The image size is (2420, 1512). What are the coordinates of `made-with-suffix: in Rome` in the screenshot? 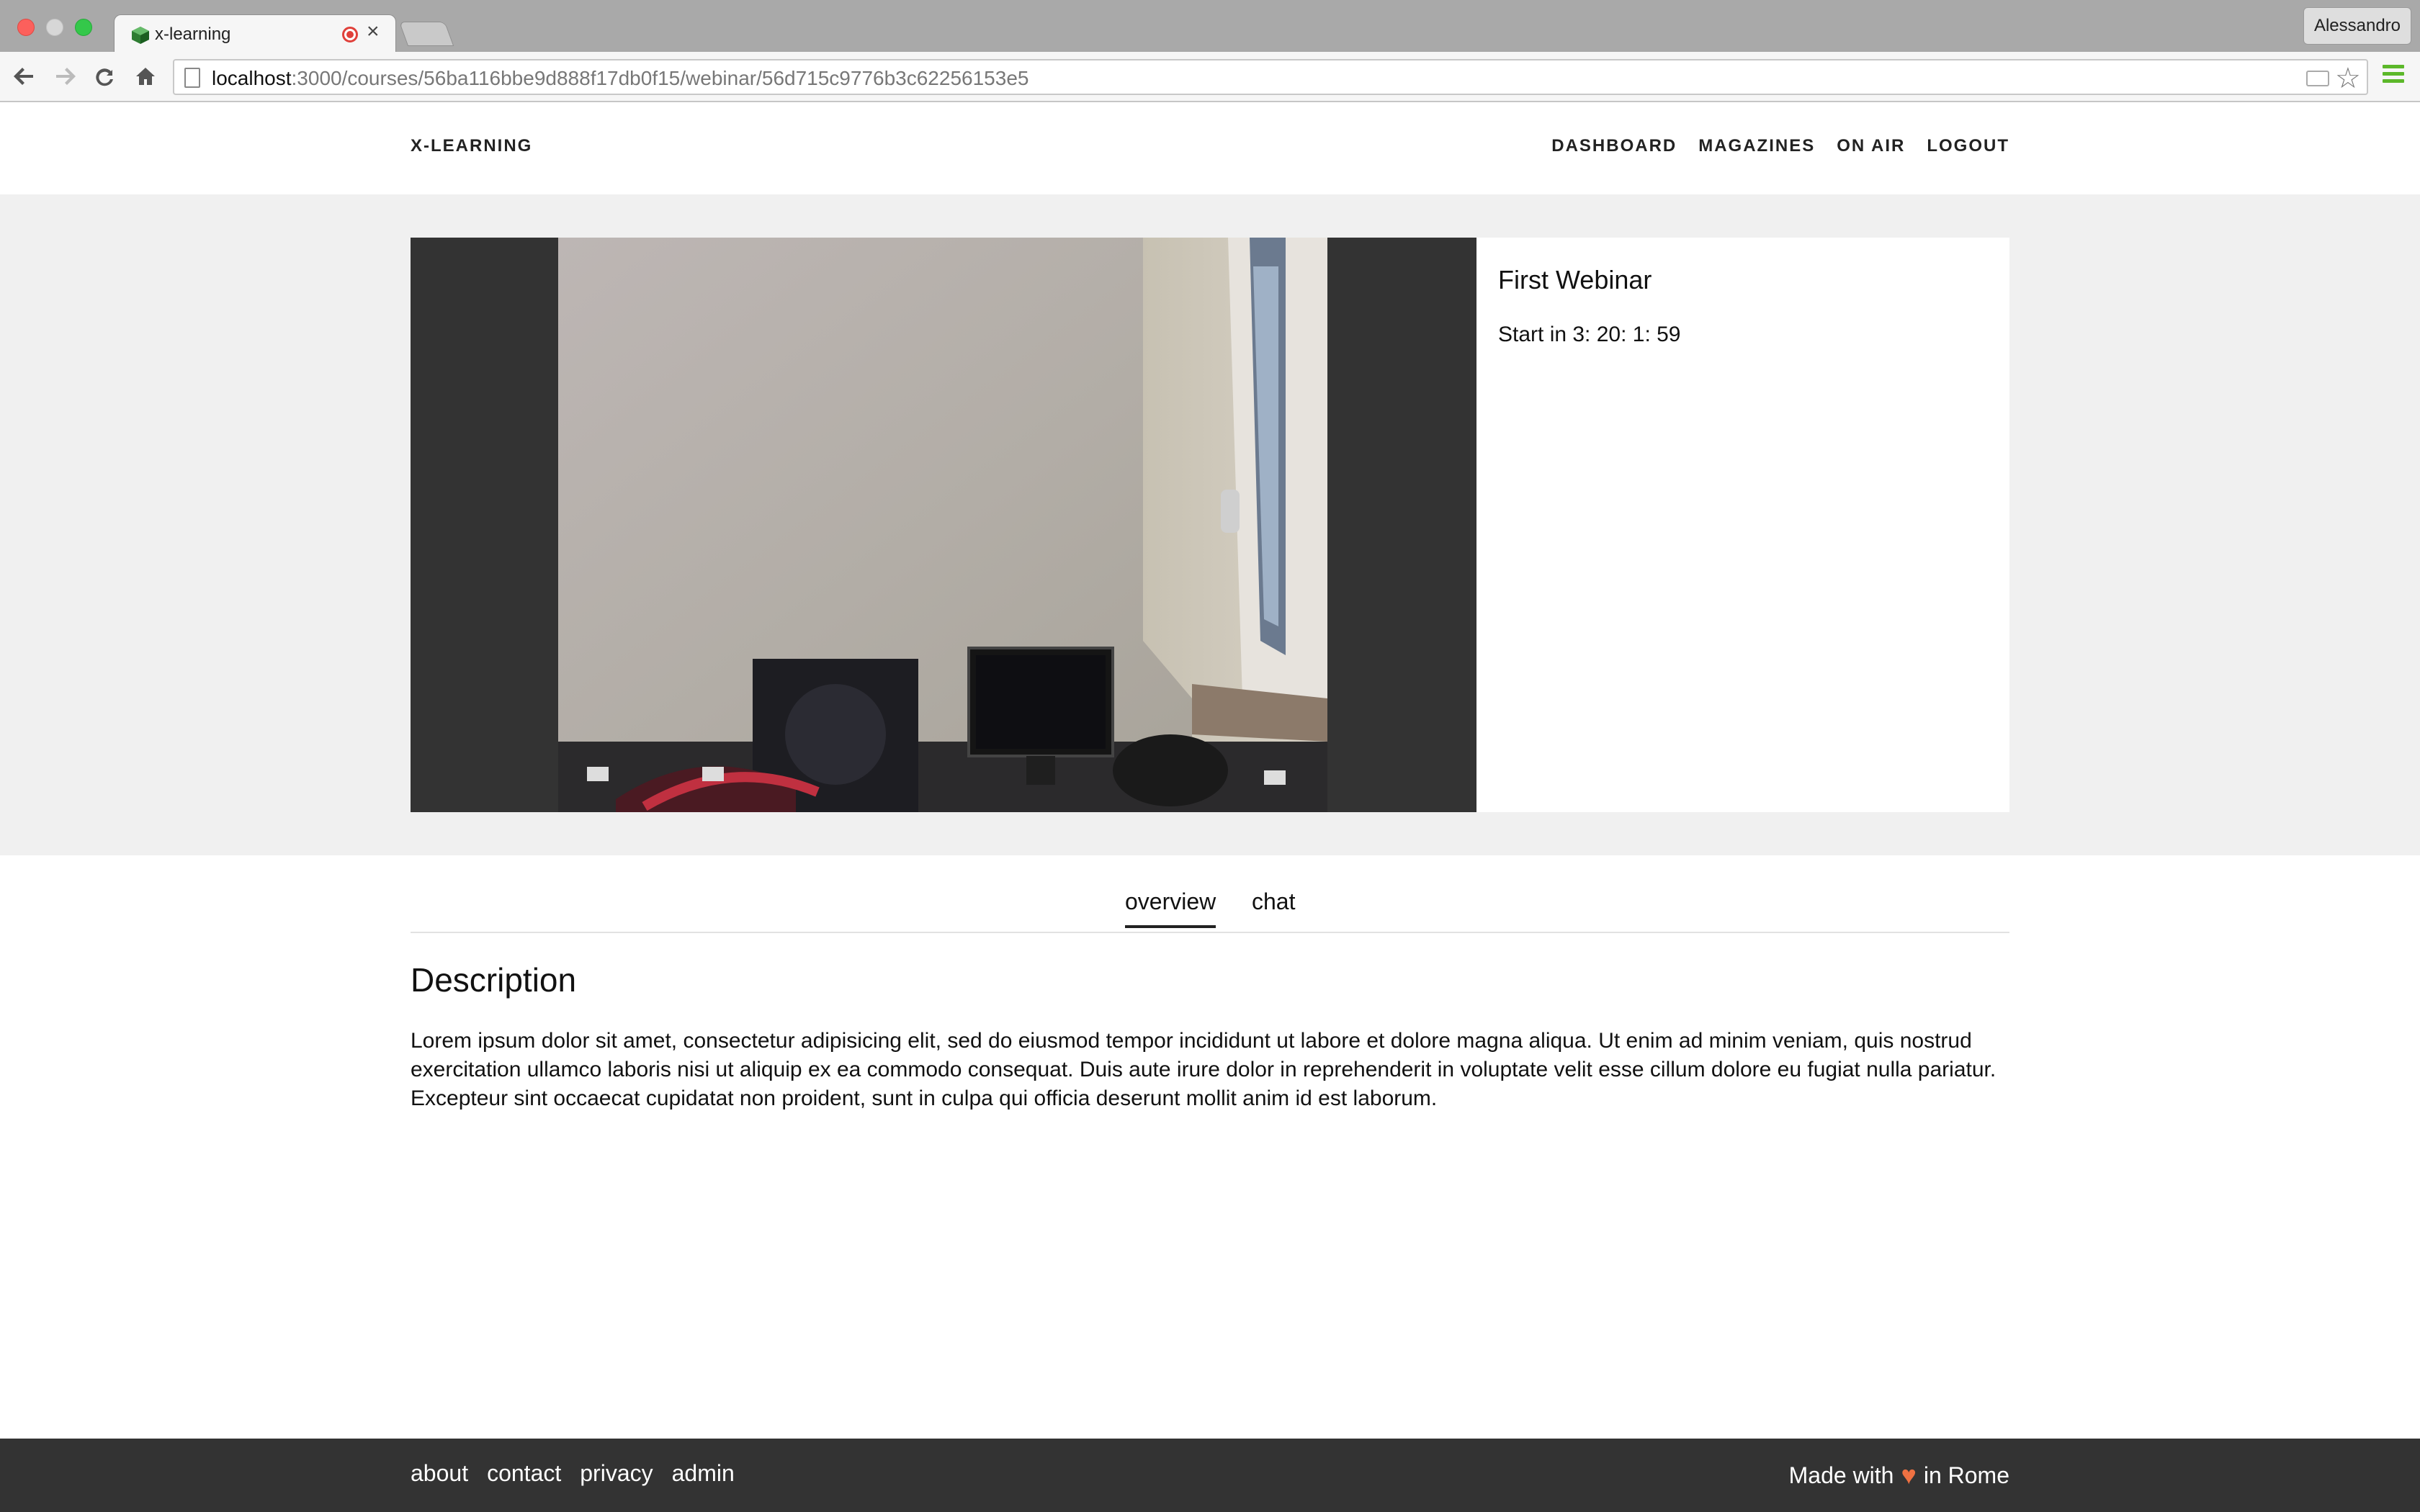 It's located at (1966, 1475).